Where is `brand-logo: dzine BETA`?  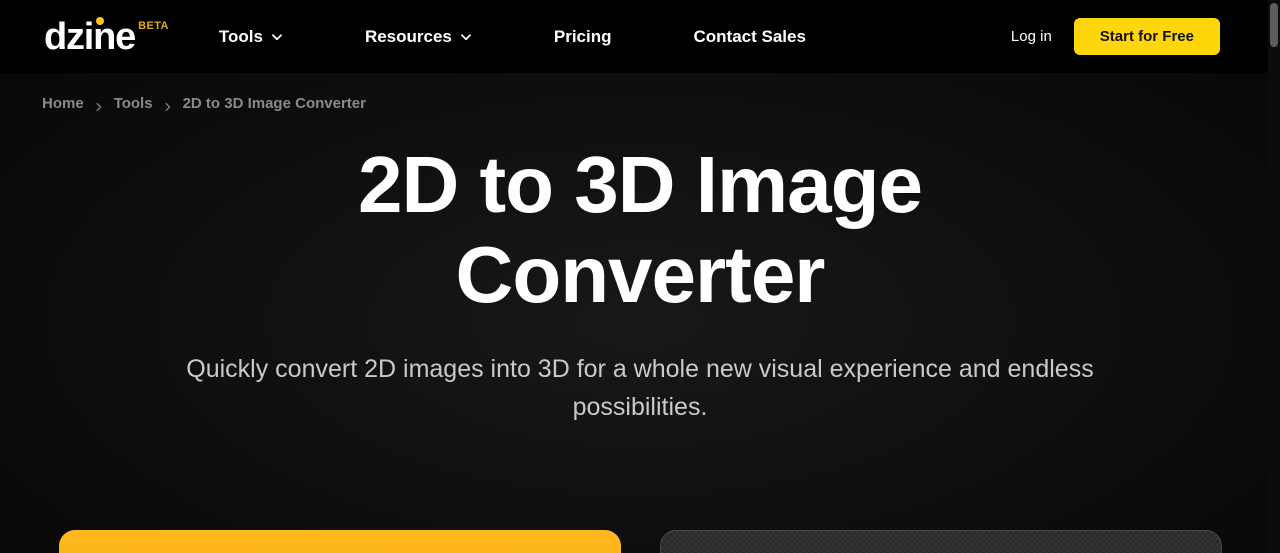 brand-logo: dzine BETA is located at coordinates (106, 36).